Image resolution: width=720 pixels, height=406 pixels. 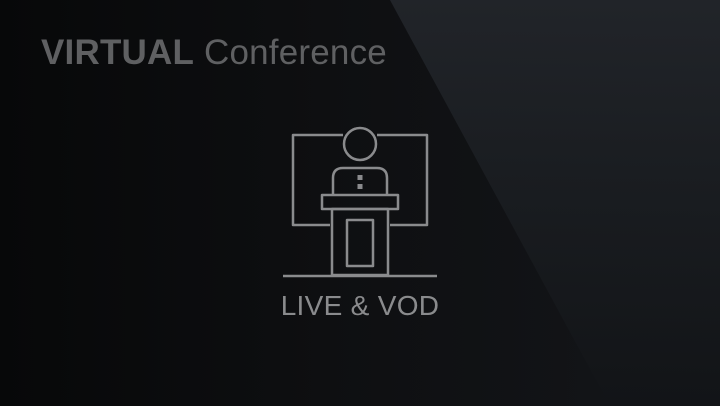 What do you see at coordinates (118, 52) in the screenshot?
I see `title-bold-word: VIRTUAL` at bounding box center [118, 52].